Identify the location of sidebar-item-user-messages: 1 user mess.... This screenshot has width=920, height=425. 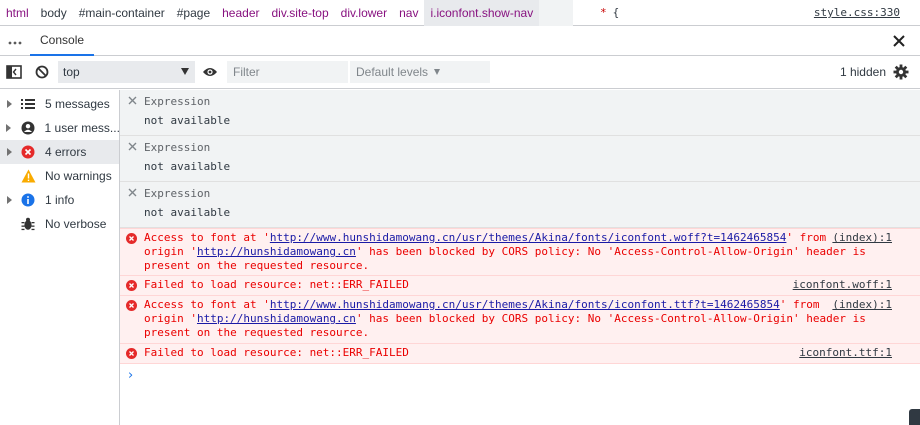
(59, 128).